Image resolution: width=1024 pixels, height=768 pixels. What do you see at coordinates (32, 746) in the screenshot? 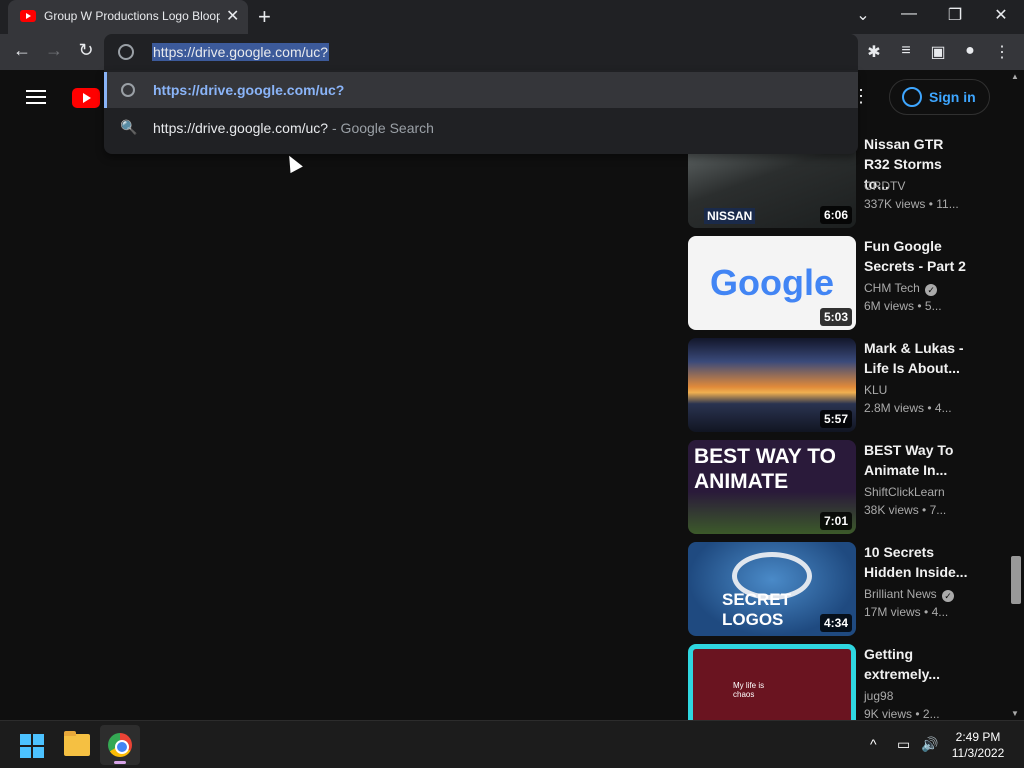
I see `windows-start-icon` at bounding box center [32, 746].